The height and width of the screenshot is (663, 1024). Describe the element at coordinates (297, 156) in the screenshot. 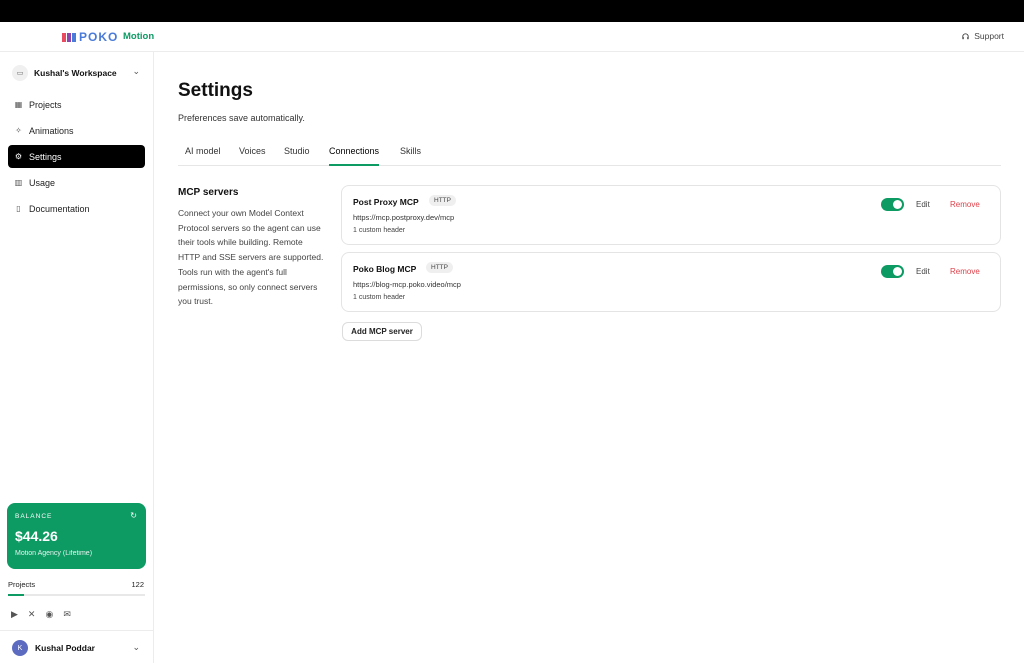

I see `tab-studio: Studio` at that location.